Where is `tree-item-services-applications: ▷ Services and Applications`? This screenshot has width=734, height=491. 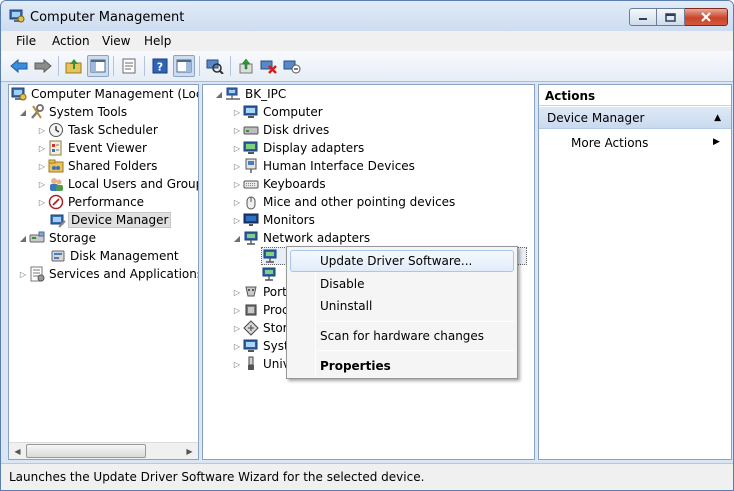
tree-item-services-applications: ▷ Services and Applications is located at coordinates (108, 274).